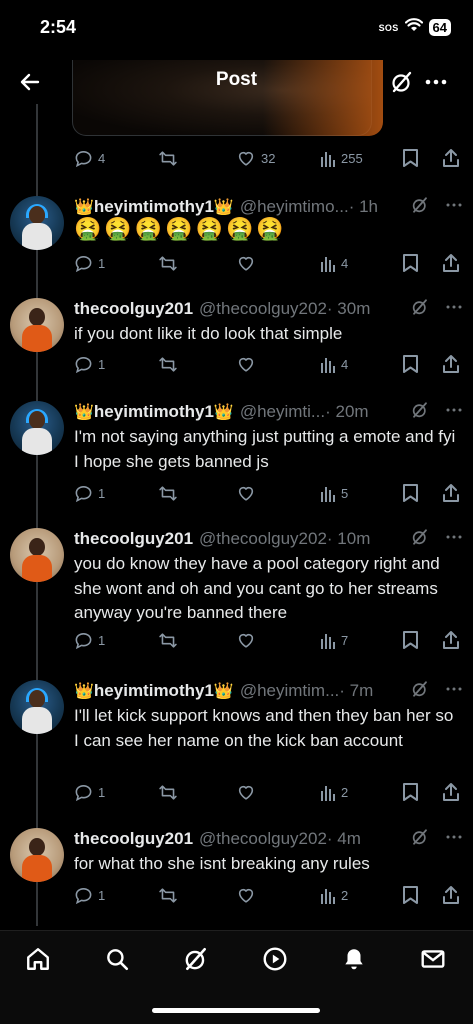 The image size is (473, 1024). What do you see at coordinates (38, 959) in the screenshot?
I see `nav-home` at bounding box center [38, 959].